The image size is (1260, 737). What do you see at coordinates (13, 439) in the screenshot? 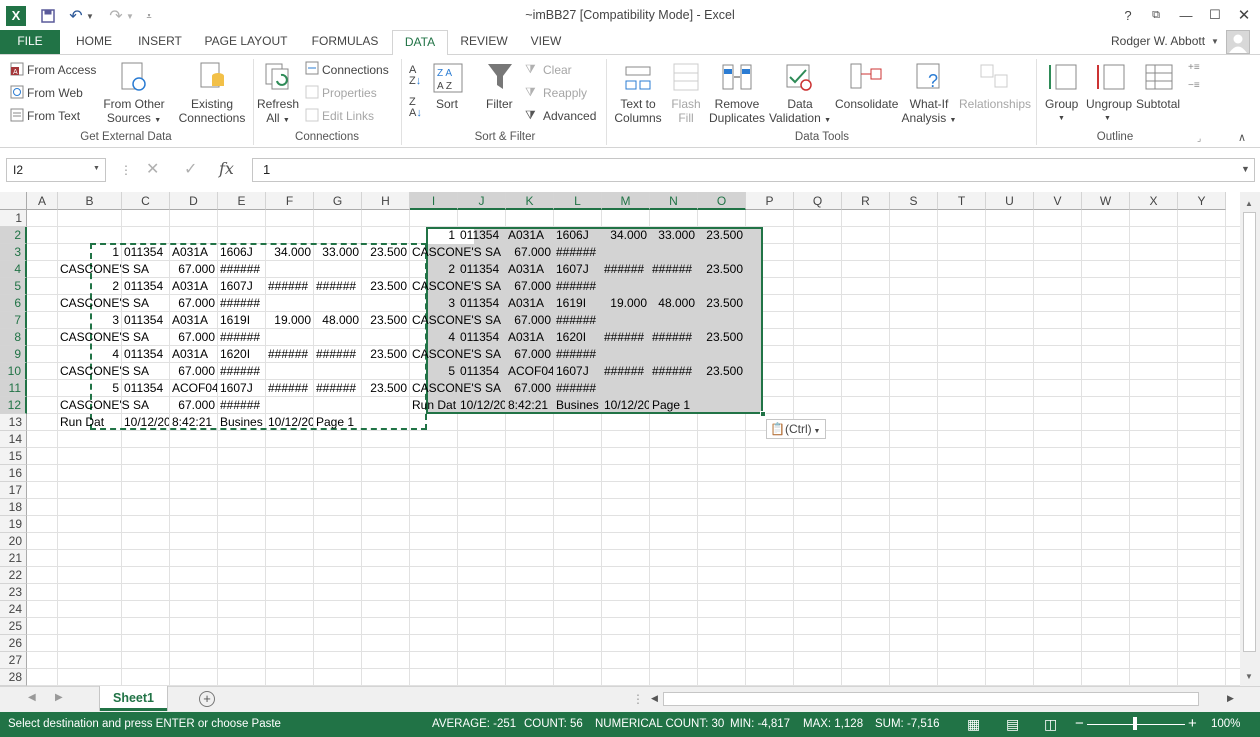
I see `row-header-14: 14` at bounding box center [13, 439].